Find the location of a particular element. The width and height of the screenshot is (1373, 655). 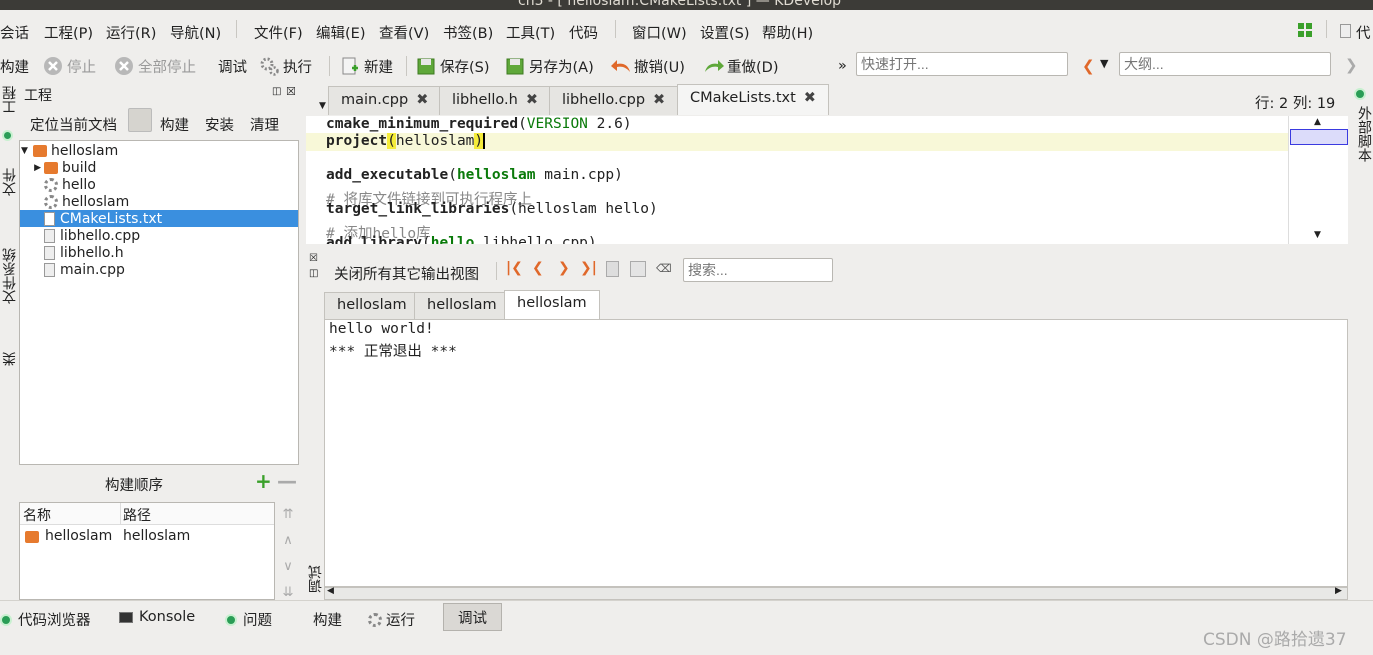

project-build-button: 构建 is located at coordinates (174, 124).